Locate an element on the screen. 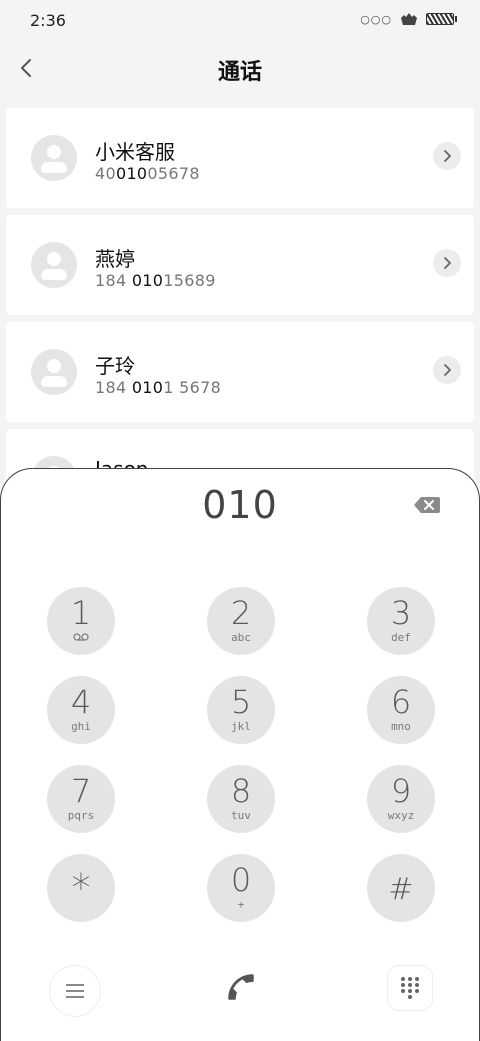 The image size is (480, 1041). header: 通话 is located at coordinates (240, 70).